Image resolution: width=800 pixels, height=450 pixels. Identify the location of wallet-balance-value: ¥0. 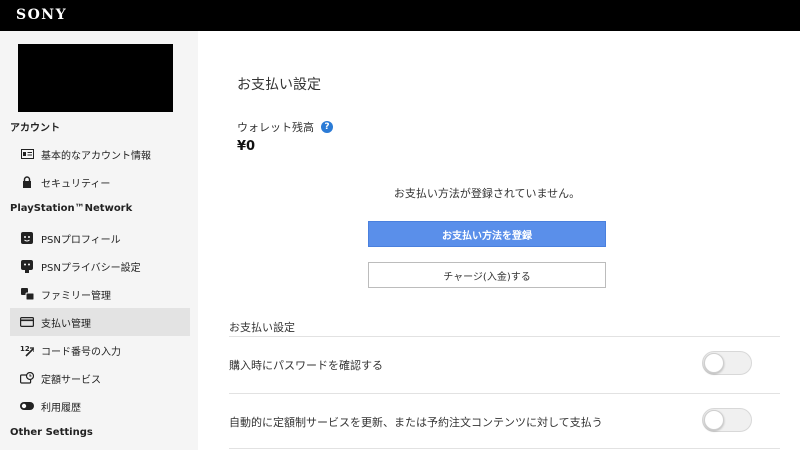
(246, 146).